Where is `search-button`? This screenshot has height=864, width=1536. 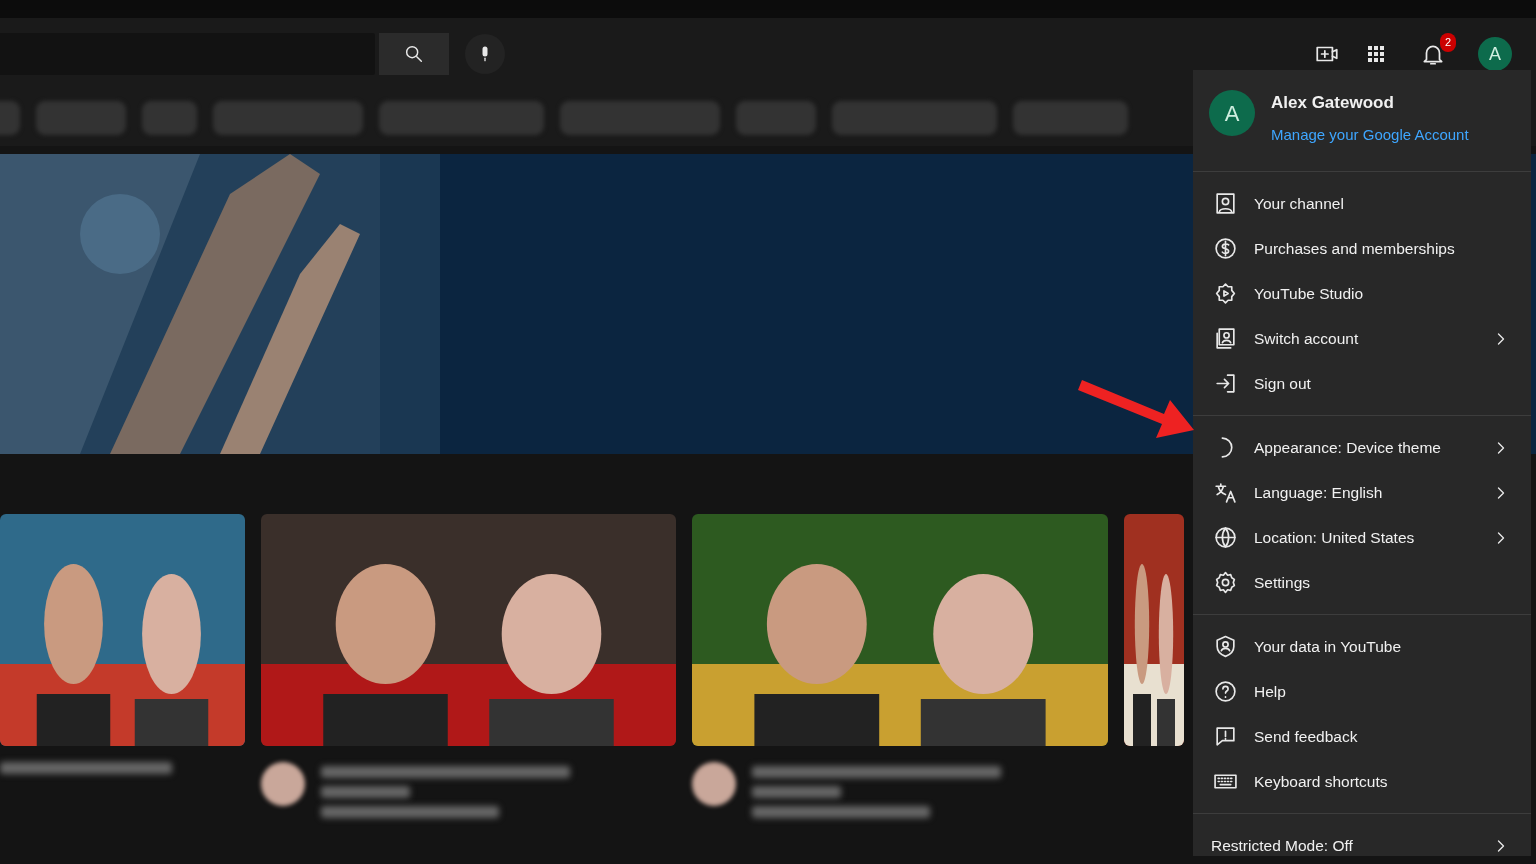
search-button is located at coordinates (414, 54).